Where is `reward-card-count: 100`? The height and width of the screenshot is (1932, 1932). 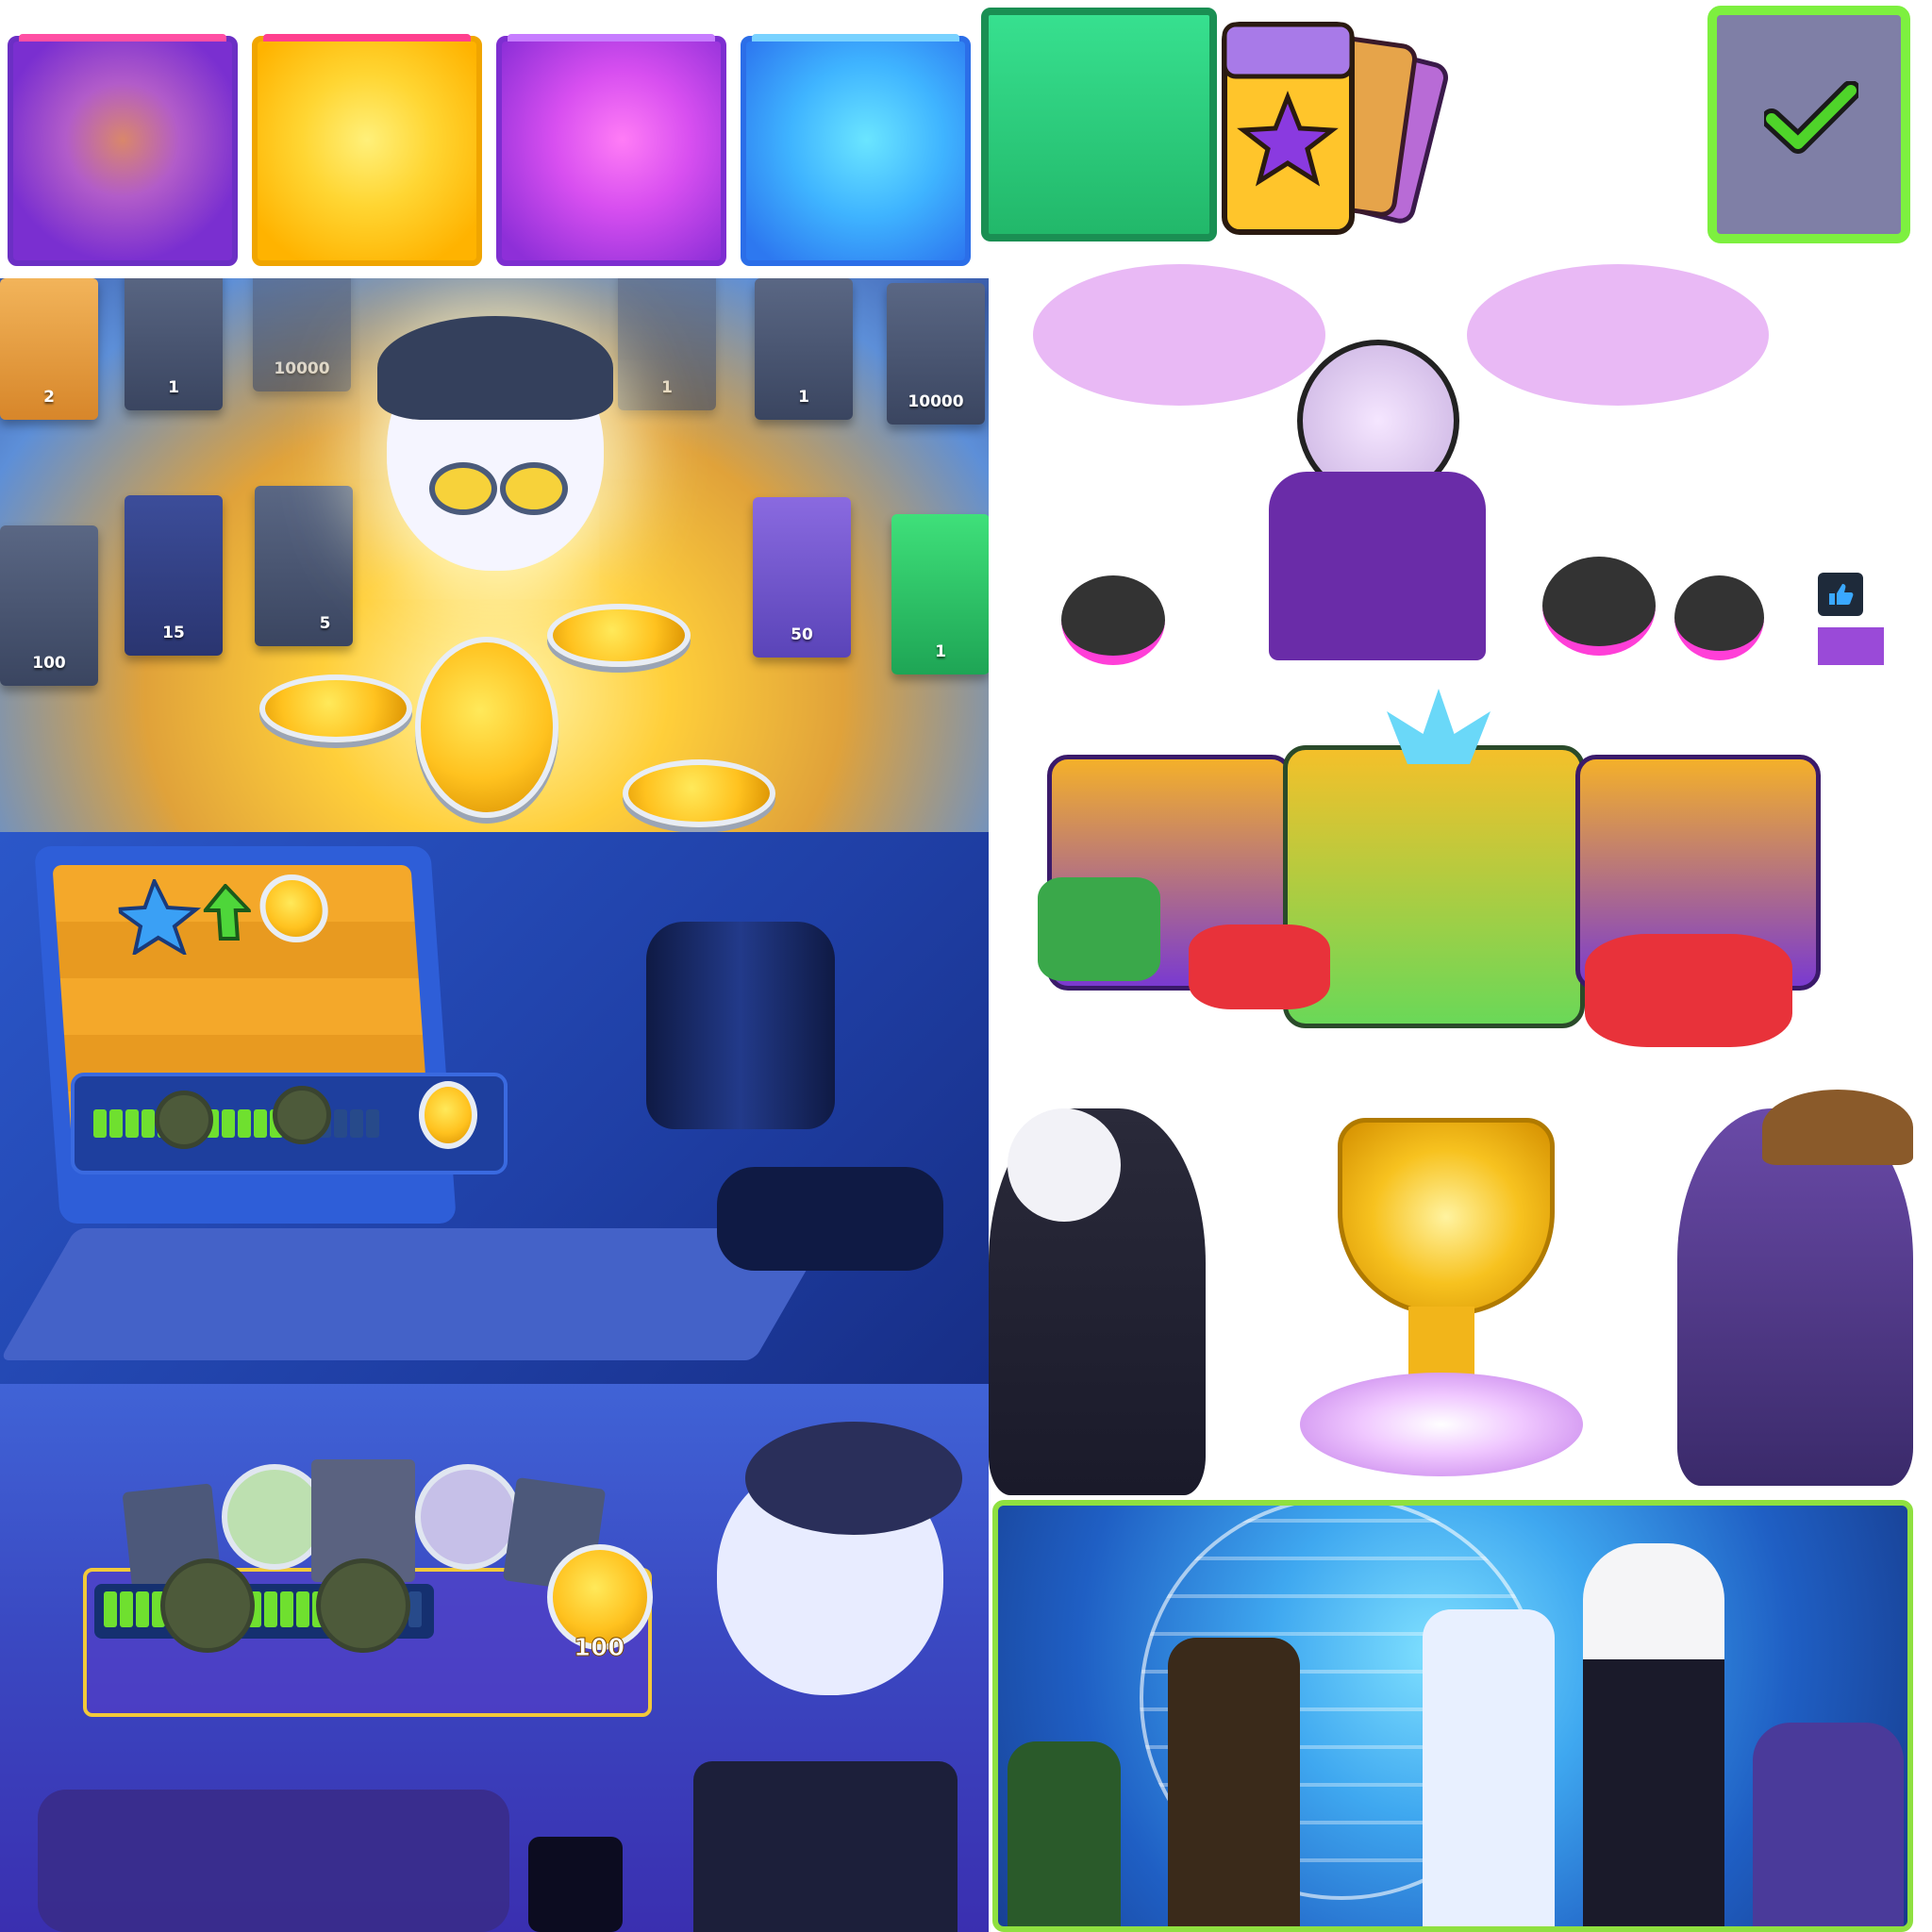 reward-card-count: 100 is located at coordinates (49, 664).